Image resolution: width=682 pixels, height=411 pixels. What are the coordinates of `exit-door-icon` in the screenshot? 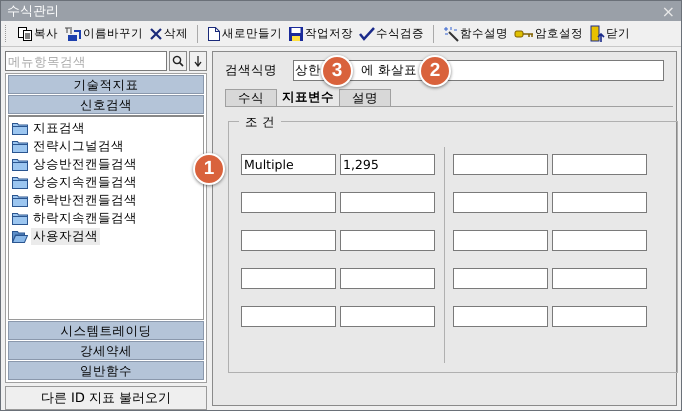 It's located at (597, 33).